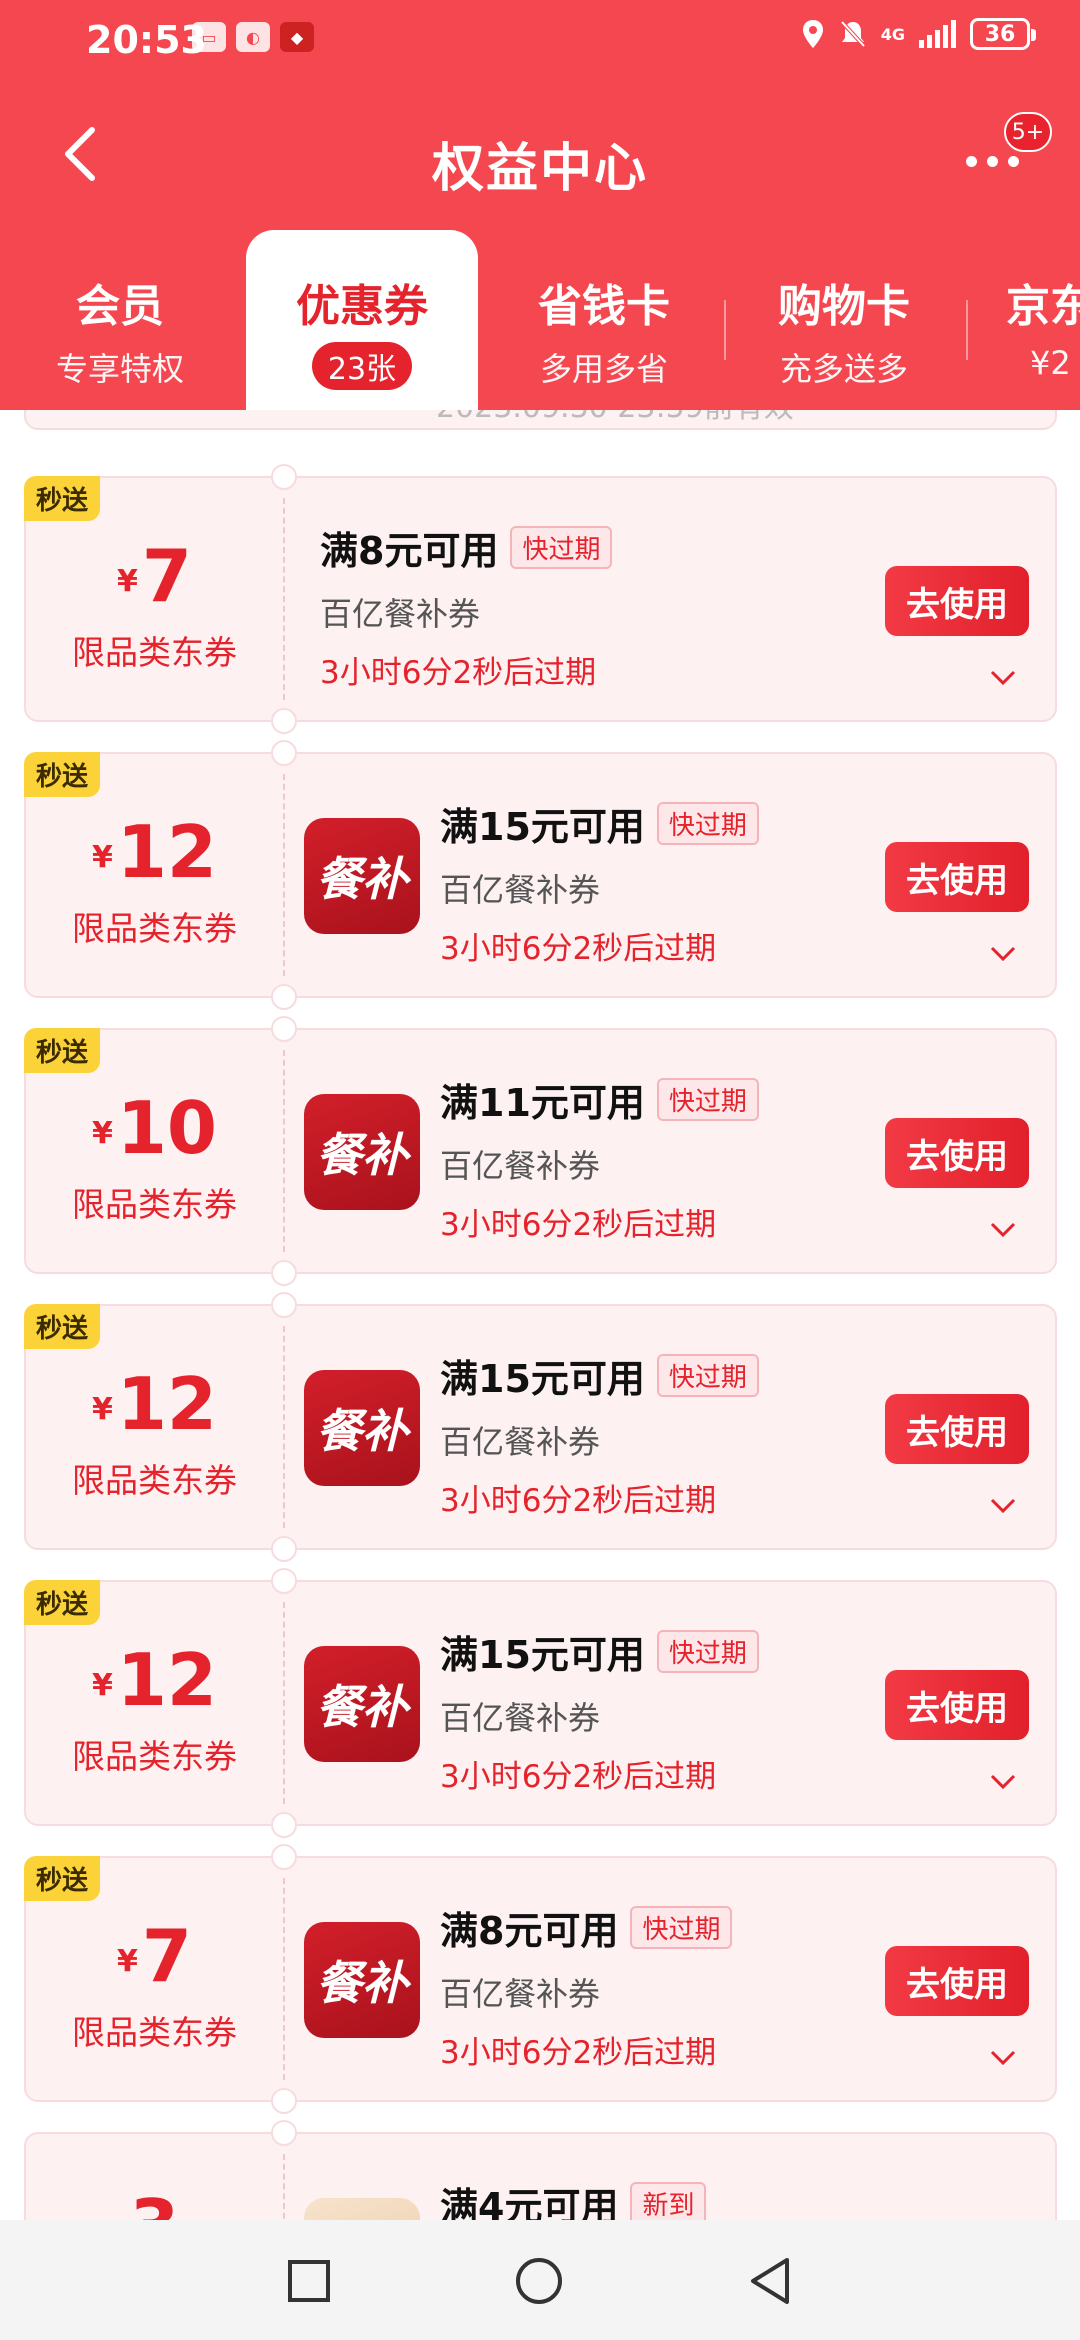  Describe the element at coordinates (154, 852) in the screenshot. I see `coupon-amount: ¥12` at that location.